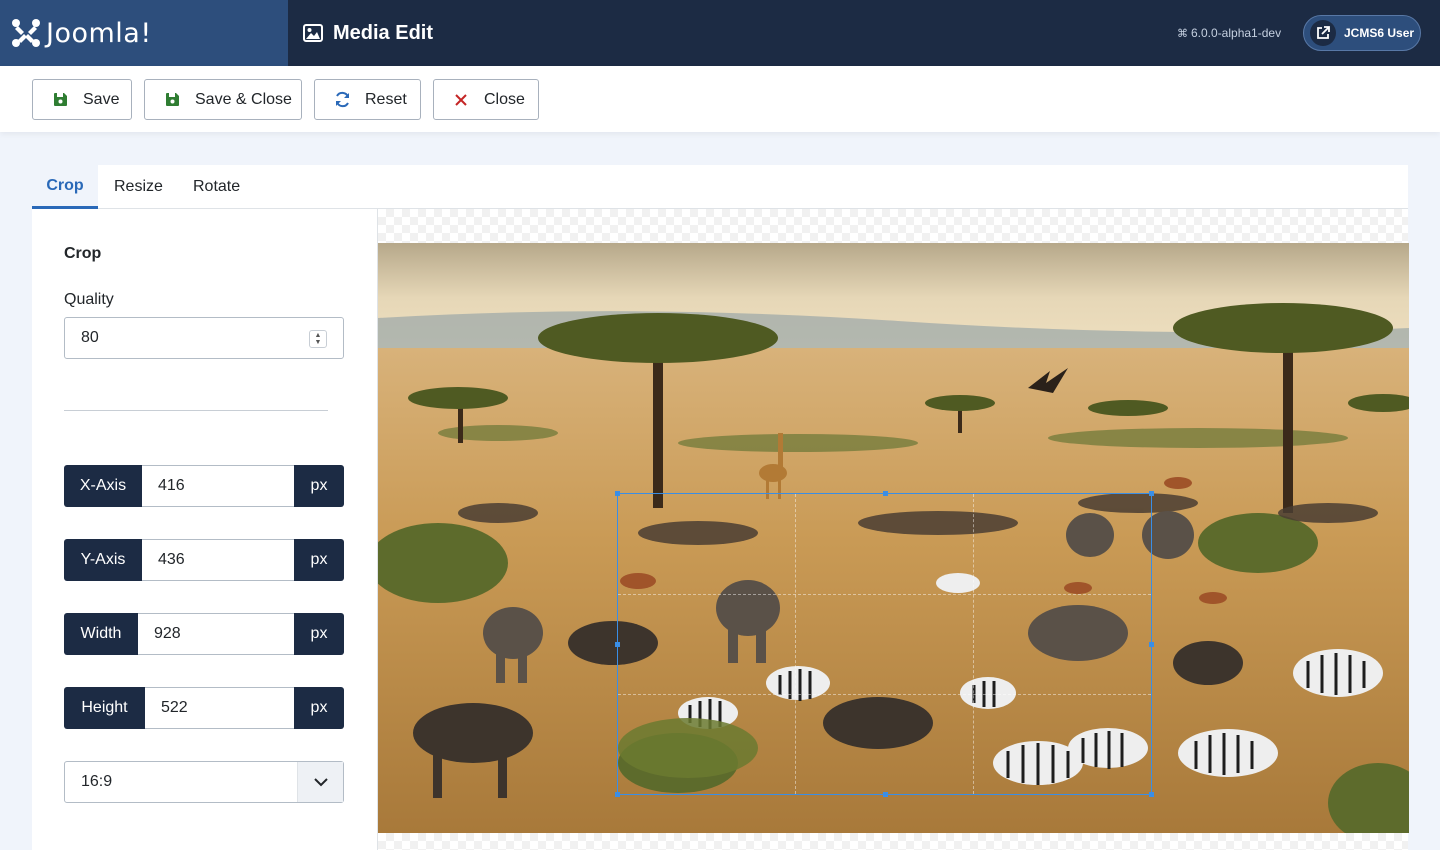  I want to click on save-button: Save, so click(82, 99).